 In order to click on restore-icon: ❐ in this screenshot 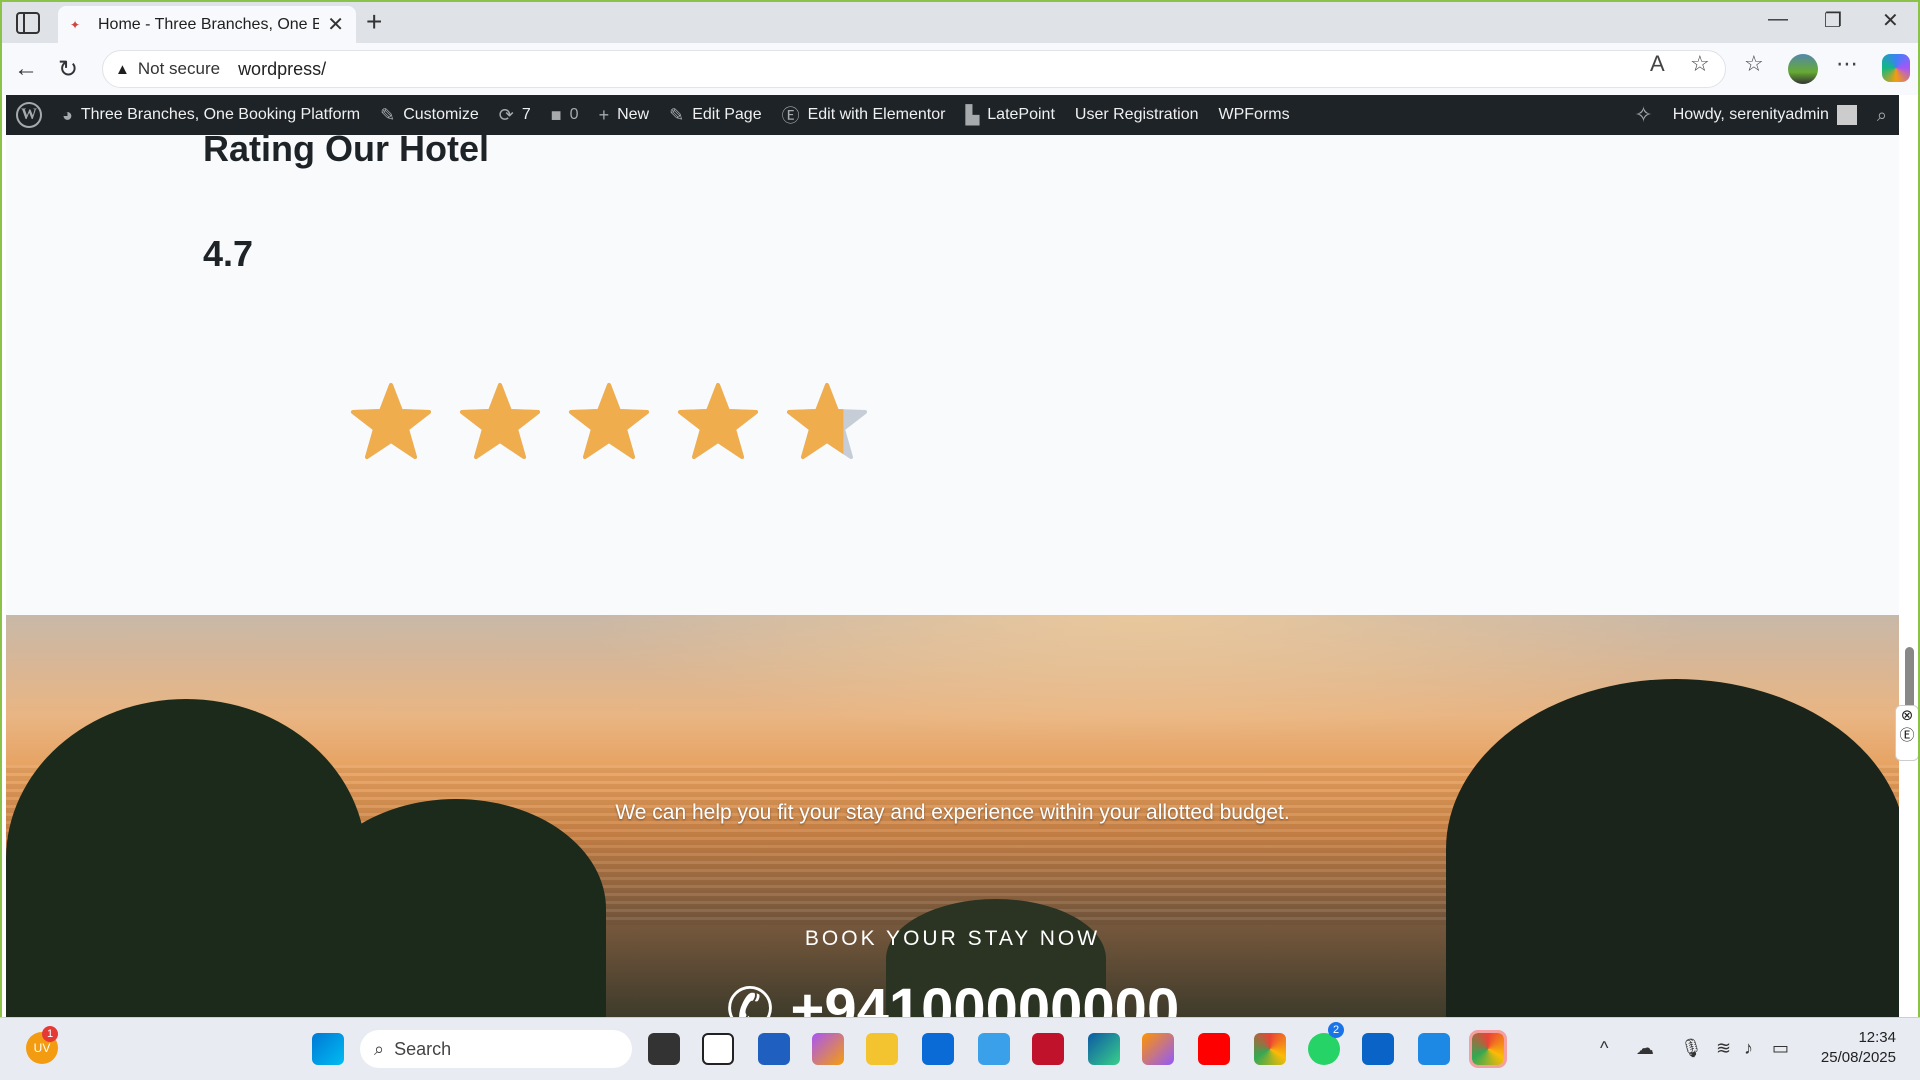, I will do `click(1833, 20)`.